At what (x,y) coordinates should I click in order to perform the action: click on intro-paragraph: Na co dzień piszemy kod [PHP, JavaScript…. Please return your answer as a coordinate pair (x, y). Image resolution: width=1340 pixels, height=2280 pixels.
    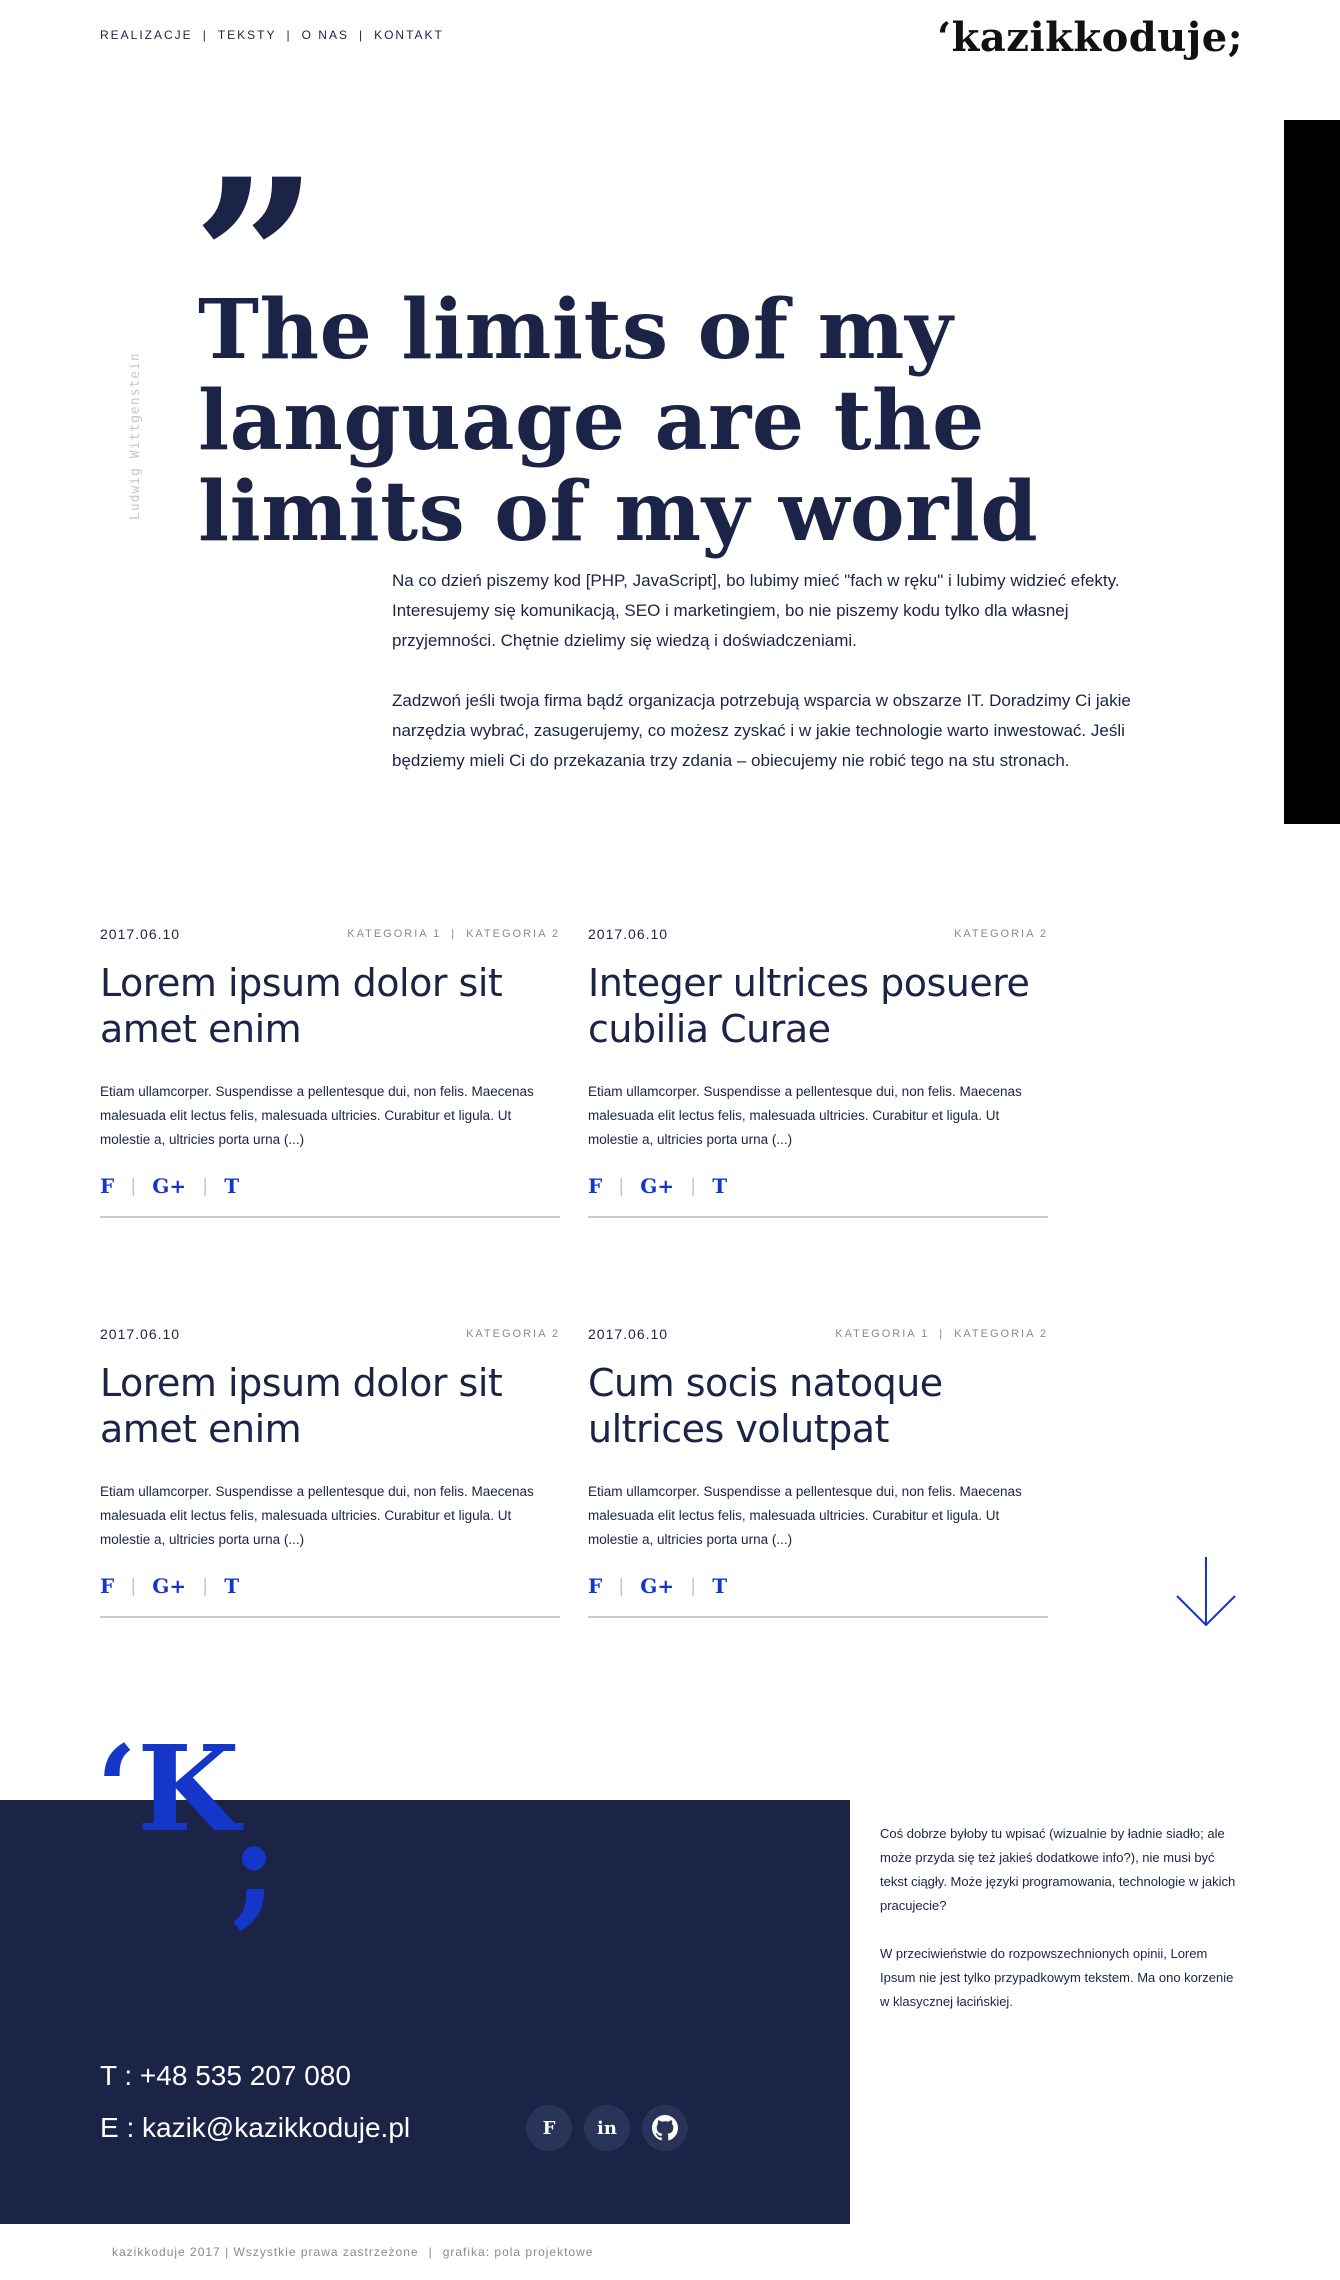
    Looking at the image, I should click on (756, 610).